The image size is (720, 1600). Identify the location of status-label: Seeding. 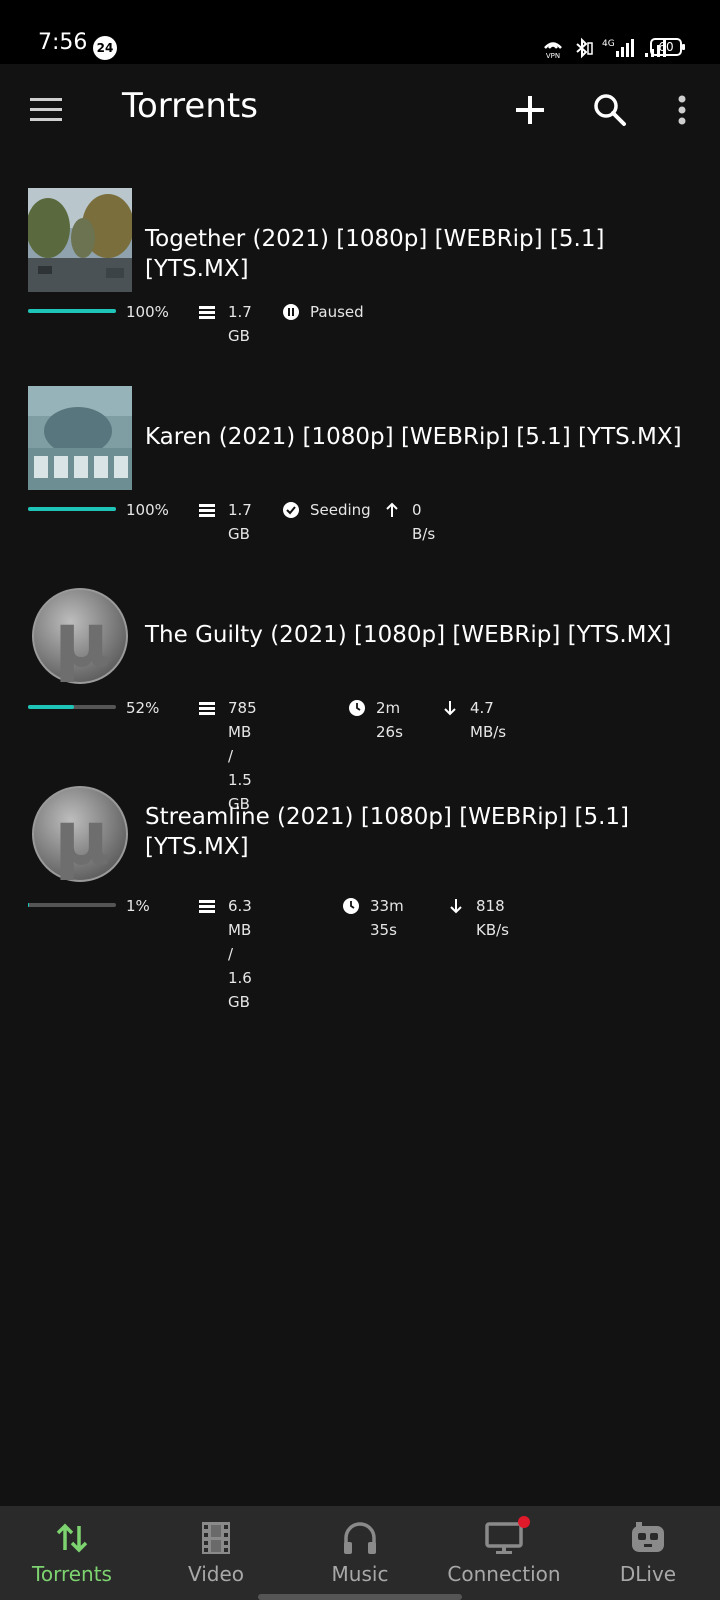
(340, 510).